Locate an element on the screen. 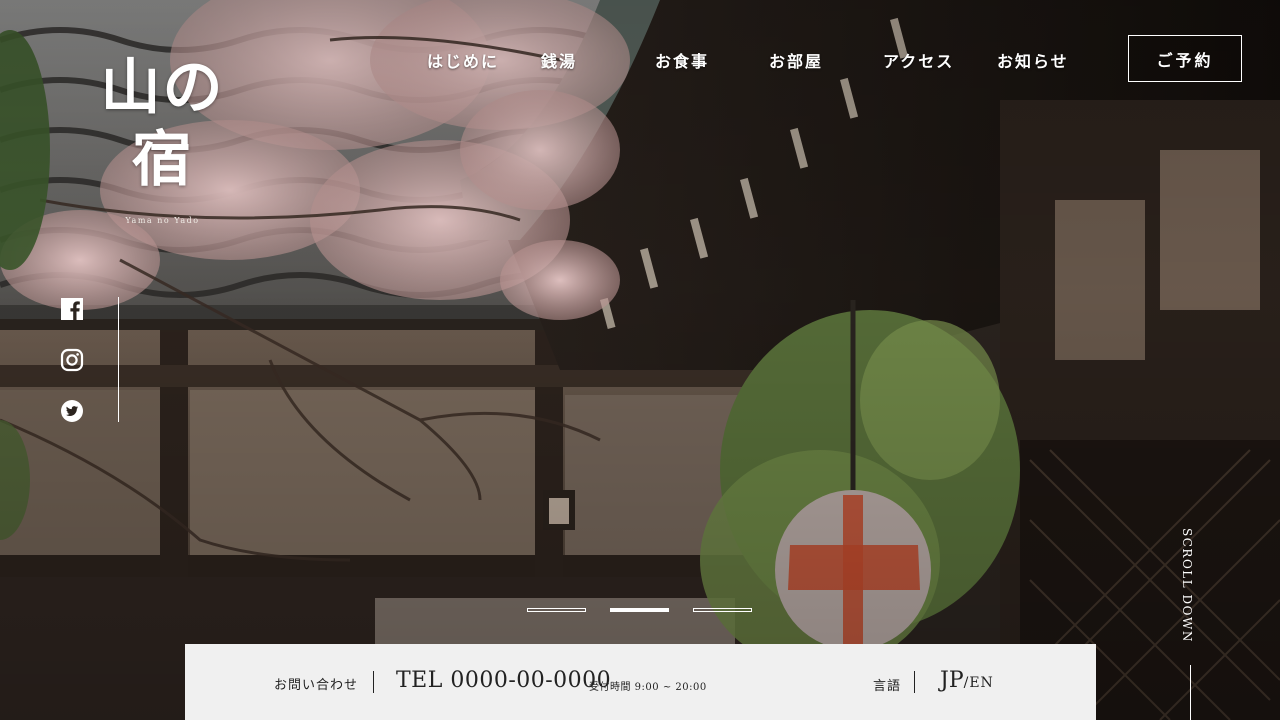 The image size is (1280, 720). logo: 山の宿 Yama no Yado is located at coordinates (162, 138).